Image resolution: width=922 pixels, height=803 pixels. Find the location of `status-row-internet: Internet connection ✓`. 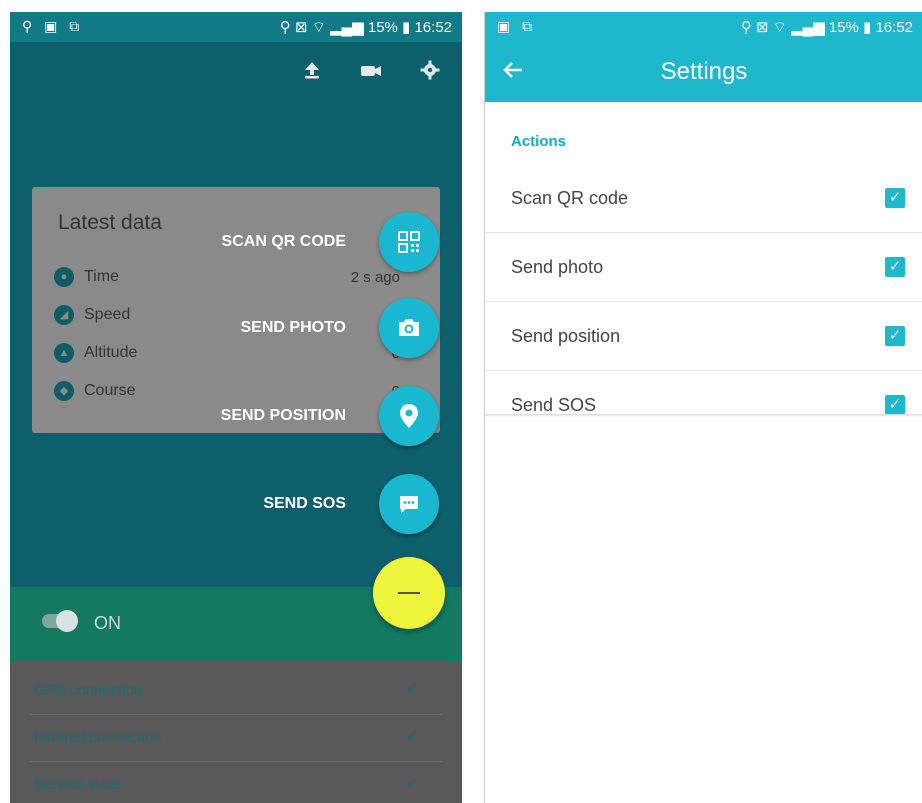

status-row-internet: Internet connection ✓ is located at coordinates (236, 738).